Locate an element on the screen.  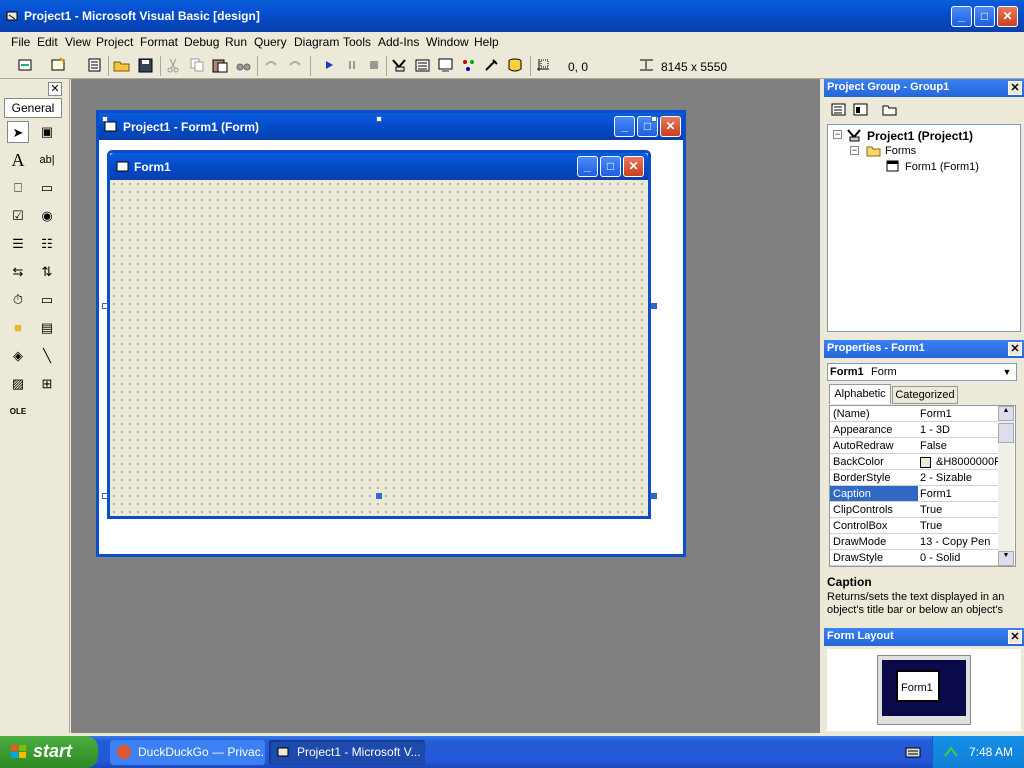
menu-addins: Add-Ins is located at coordinates (398, 42).